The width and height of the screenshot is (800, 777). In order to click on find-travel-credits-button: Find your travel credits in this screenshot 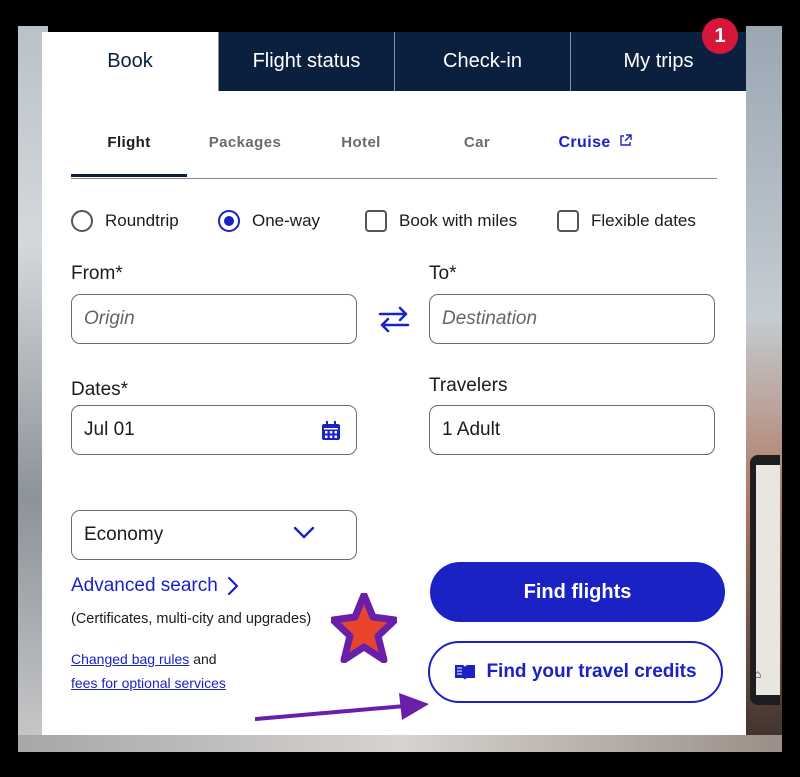, I will do `click(575, 672)`.